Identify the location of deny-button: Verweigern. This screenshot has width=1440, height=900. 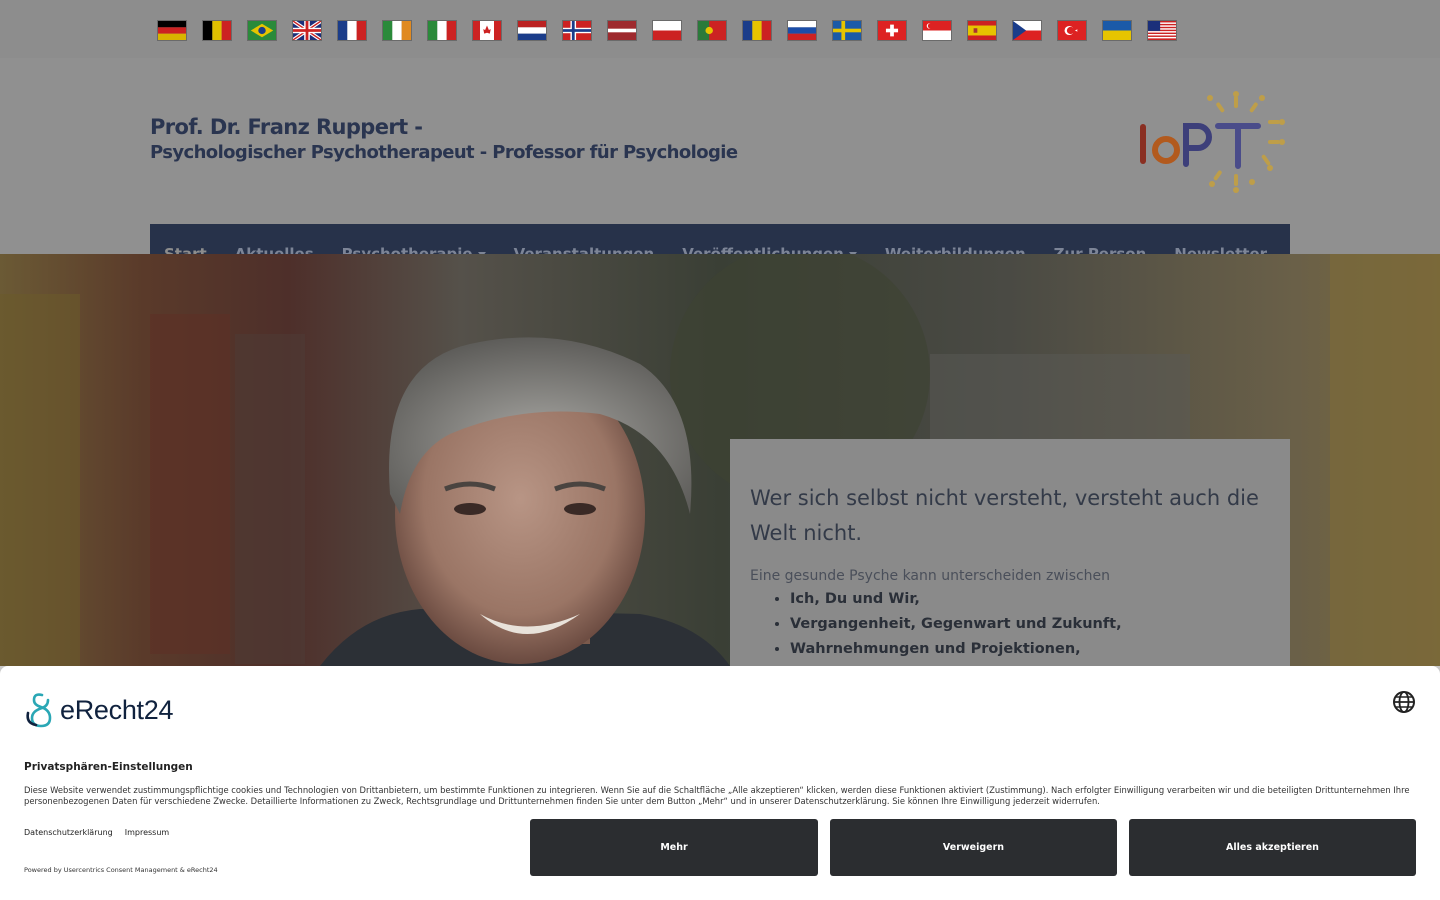
(973, 847).